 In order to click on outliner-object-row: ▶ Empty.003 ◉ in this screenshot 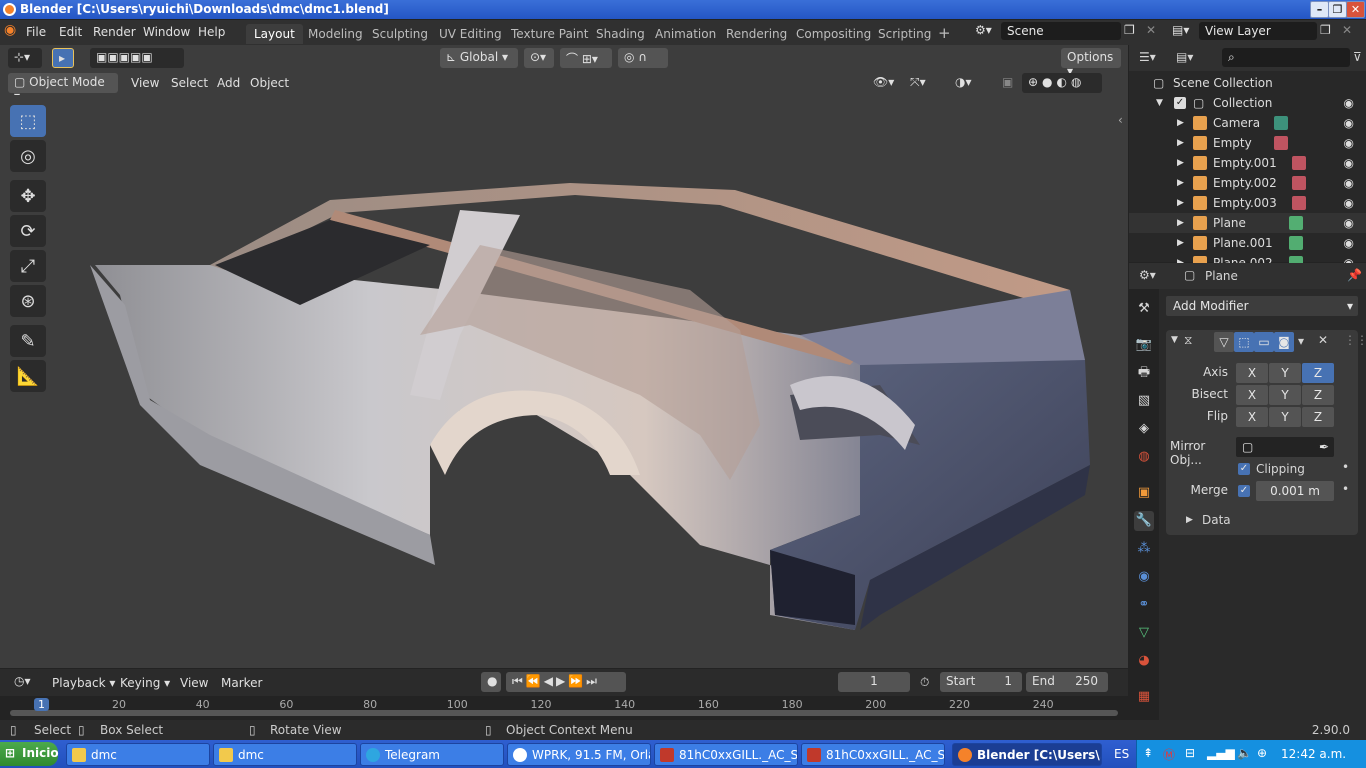, I will do `click(1247, 203)`.